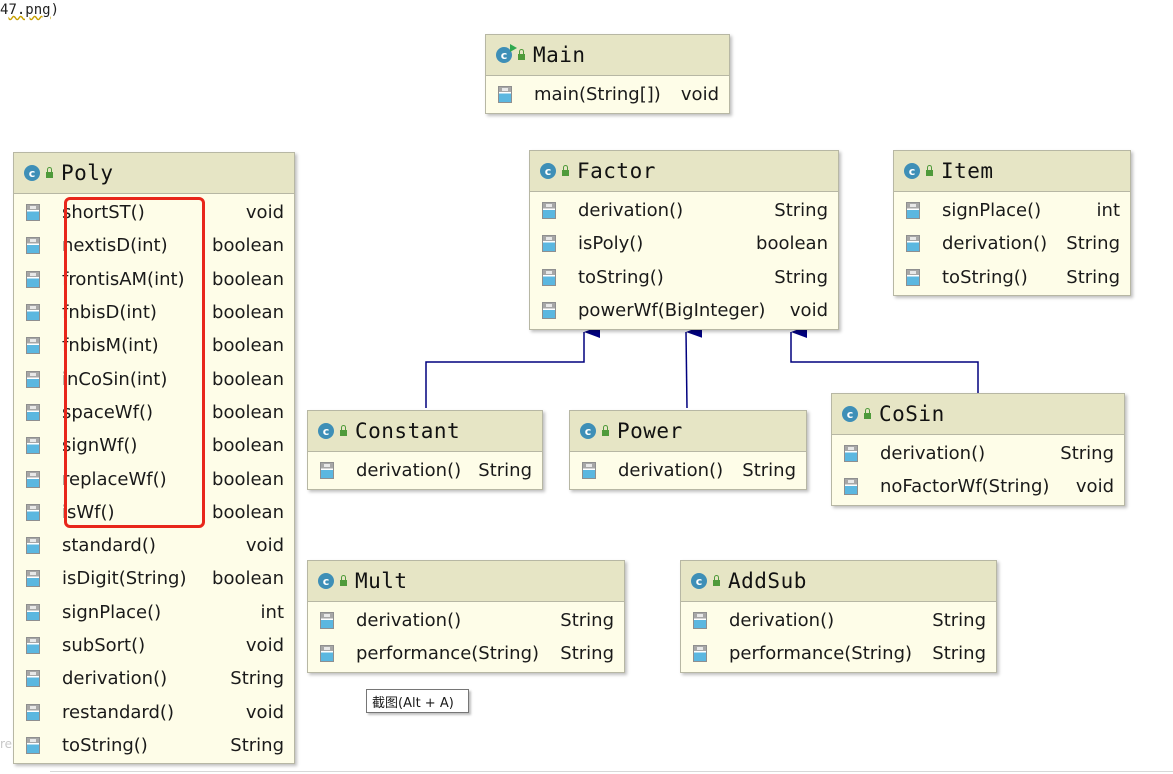  What do you see at coordinates (978, 414) in the screenshot?
I see `class-header: c CoSin` at bounding box center [978, 414].